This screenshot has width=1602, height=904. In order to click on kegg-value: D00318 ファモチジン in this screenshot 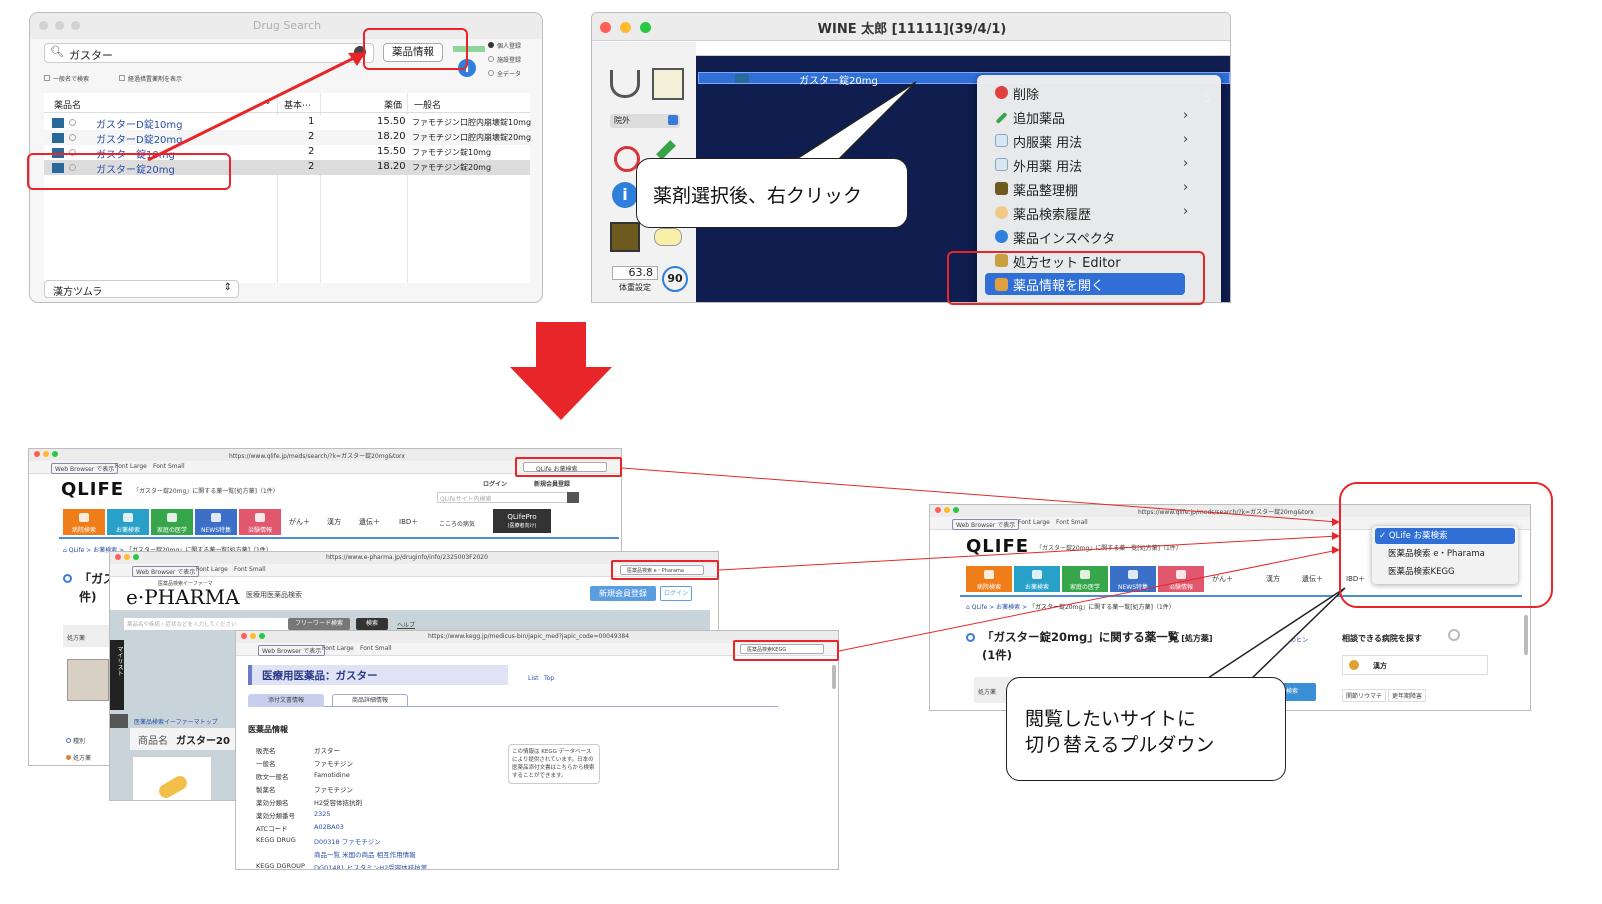, I will do `click(347, 841)`.